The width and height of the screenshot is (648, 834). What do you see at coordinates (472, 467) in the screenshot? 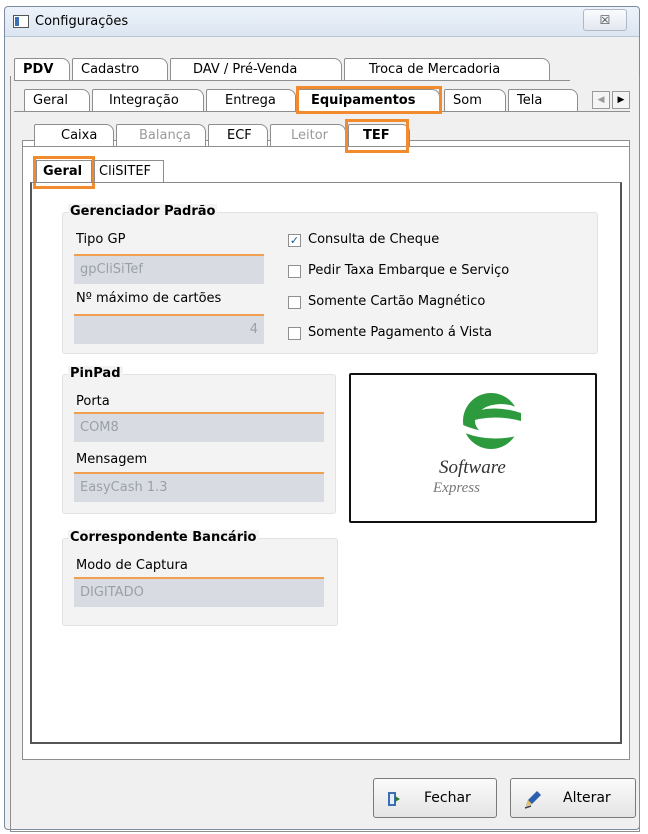
I see `logo-software-text: Software` at bounding box center [472, 467].